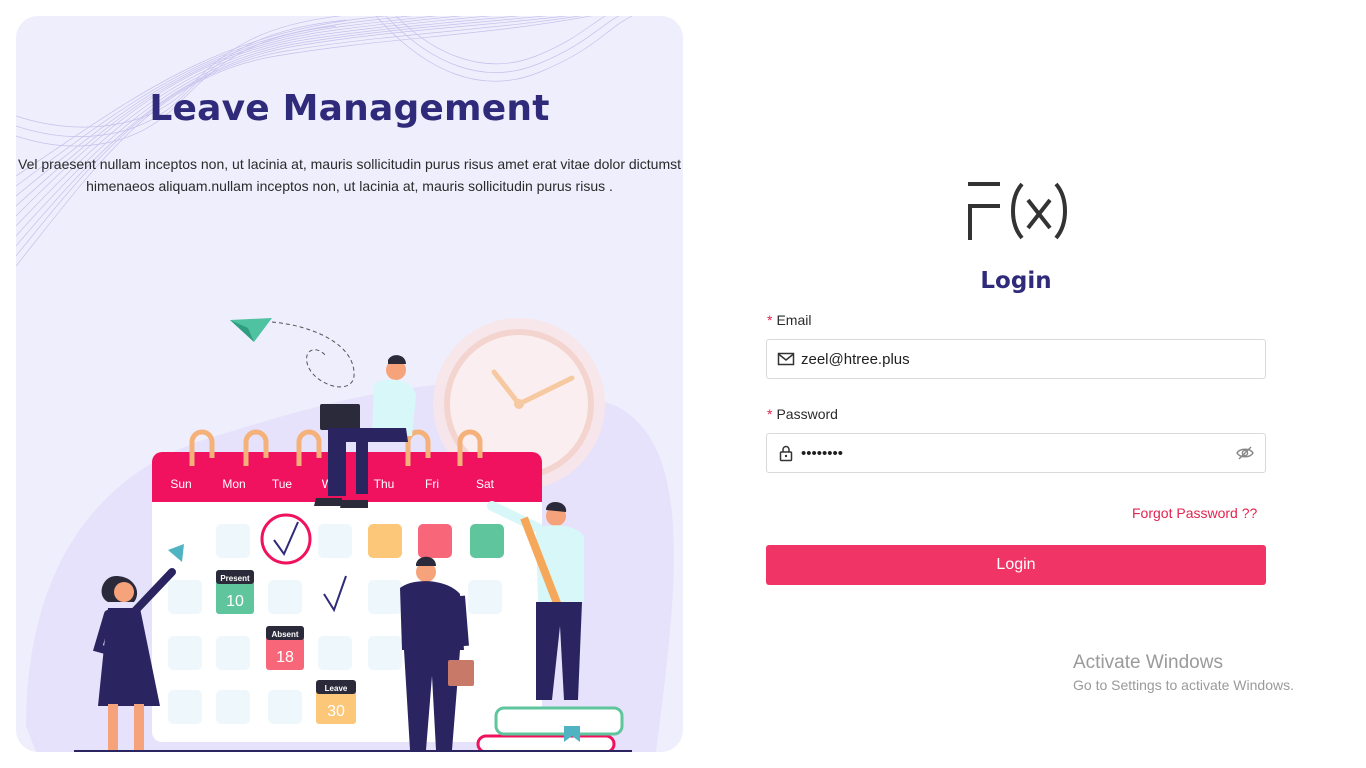 The width and height of the screenshot is (1366, 768). I want to click on eye-invisible-icon, so click(1245, 453).